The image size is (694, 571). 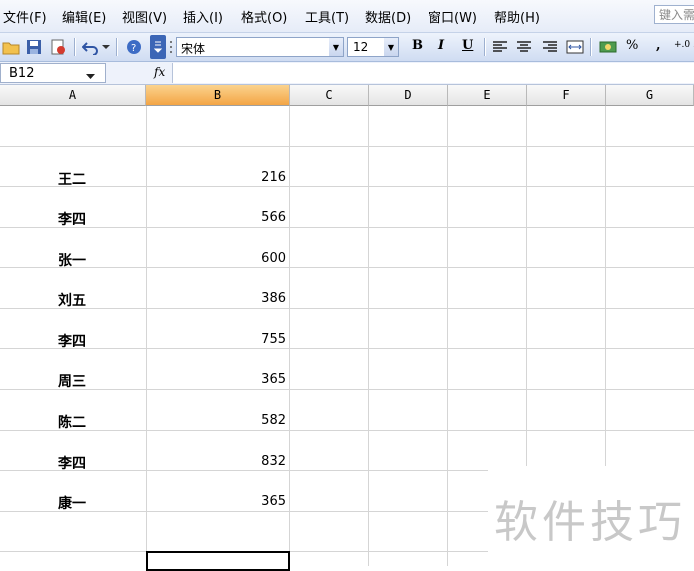 What do you see at coordinates (84, 16) in the screenshot?
I see `menu-edit: 编辑(E)` at bounding box center [84, 16].